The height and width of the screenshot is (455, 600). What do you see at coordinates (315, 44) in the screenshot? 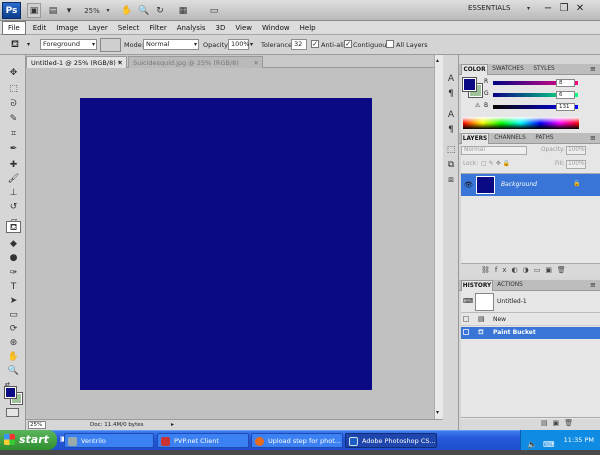
I see `anti-alias-checkbox: ✓` at bounding box center [315, 44].